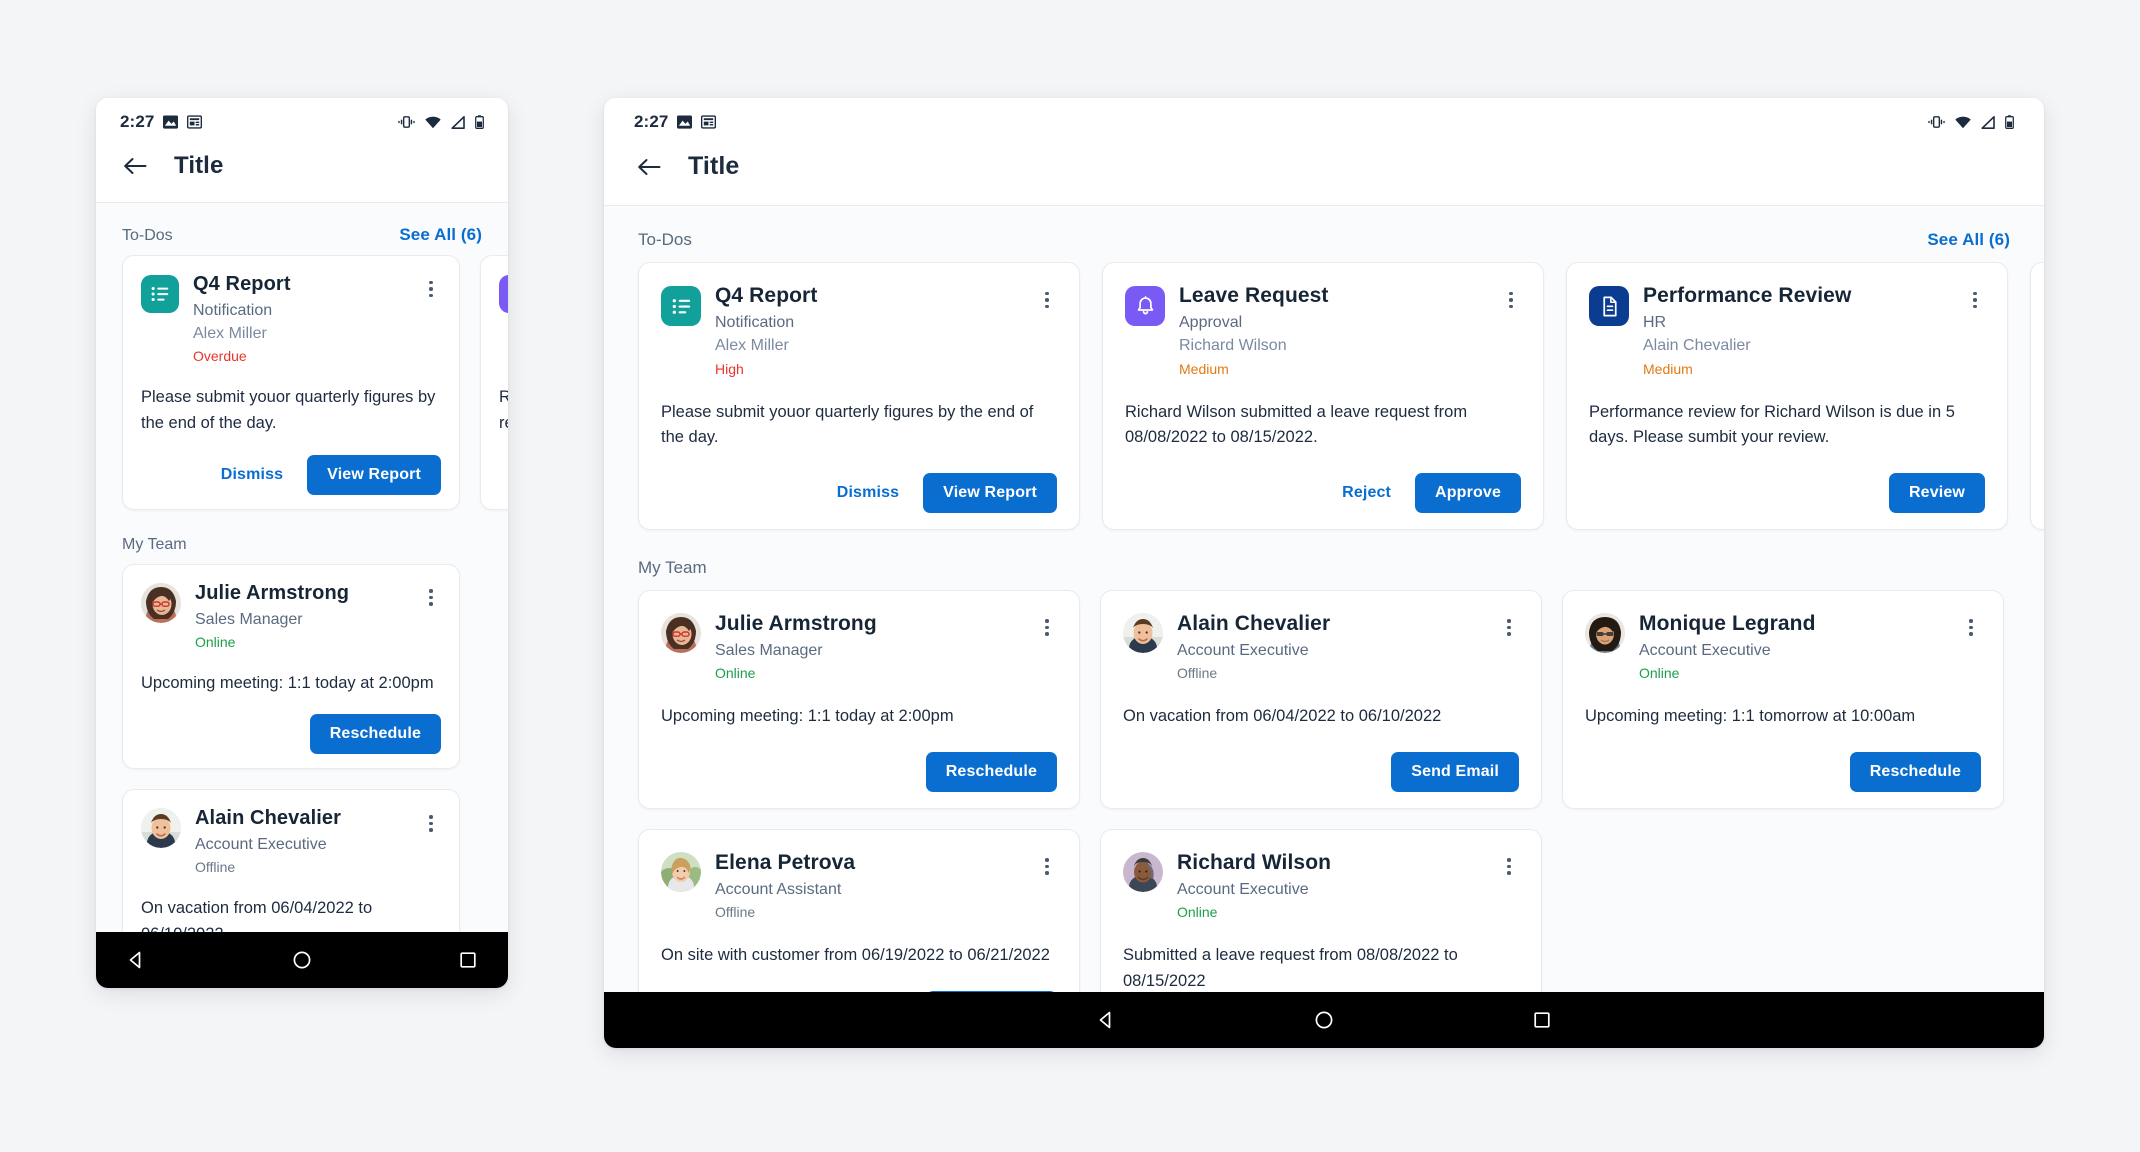 This screenshot has height=1152, width=2140. I want to click on reject-button: Reject, so click(1366, 493).